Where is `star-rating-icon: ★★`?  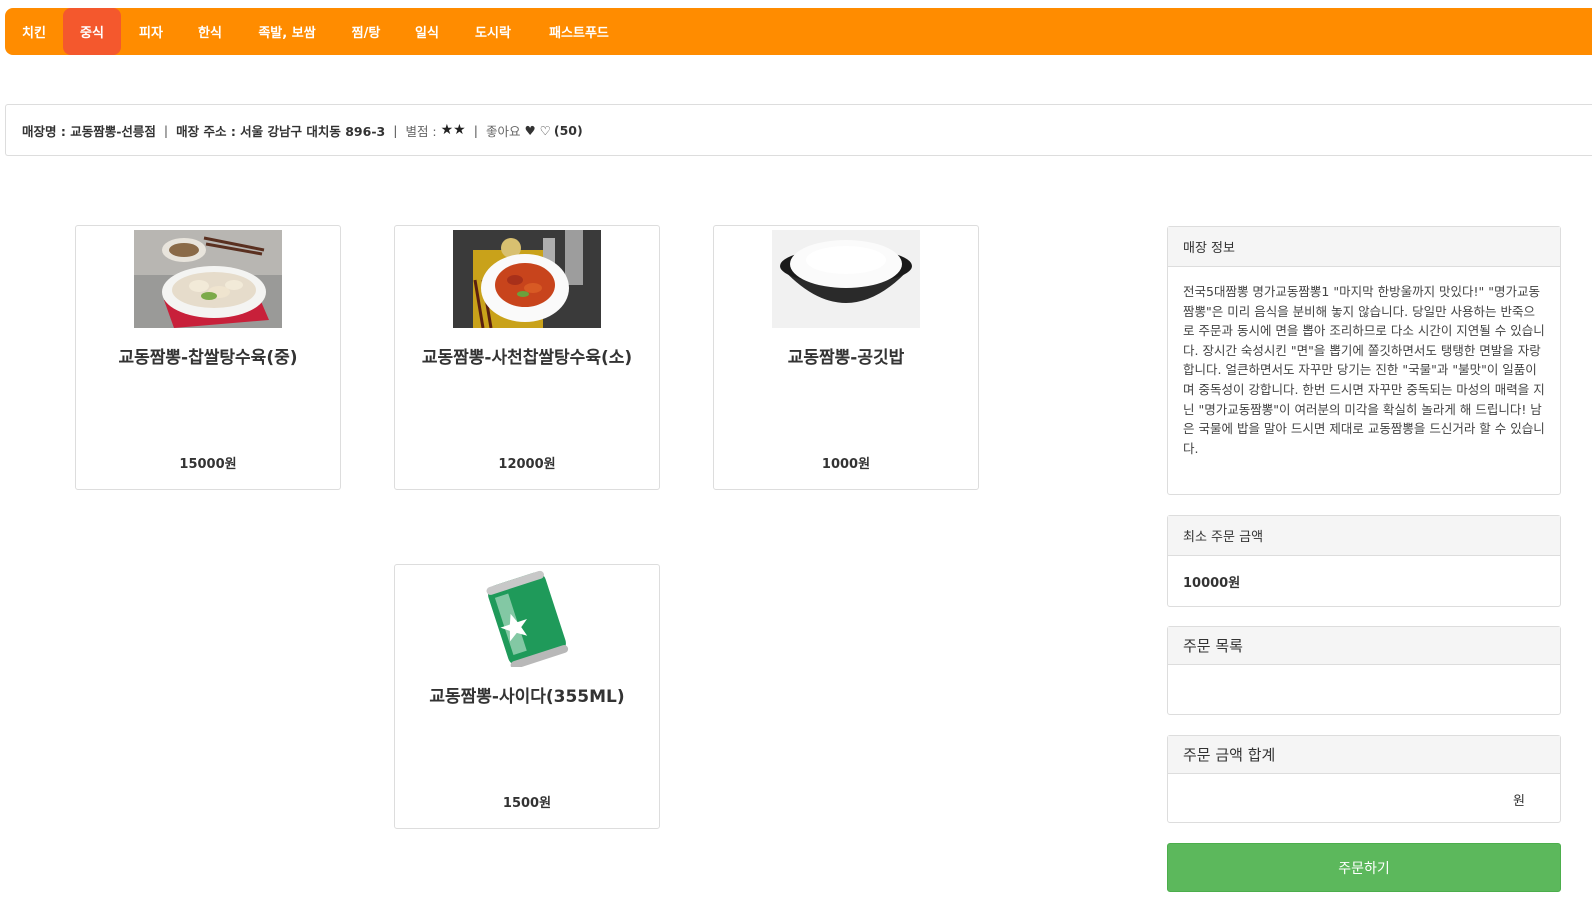 star-rating-icon: ★★ is located at coordinates (453, 130).